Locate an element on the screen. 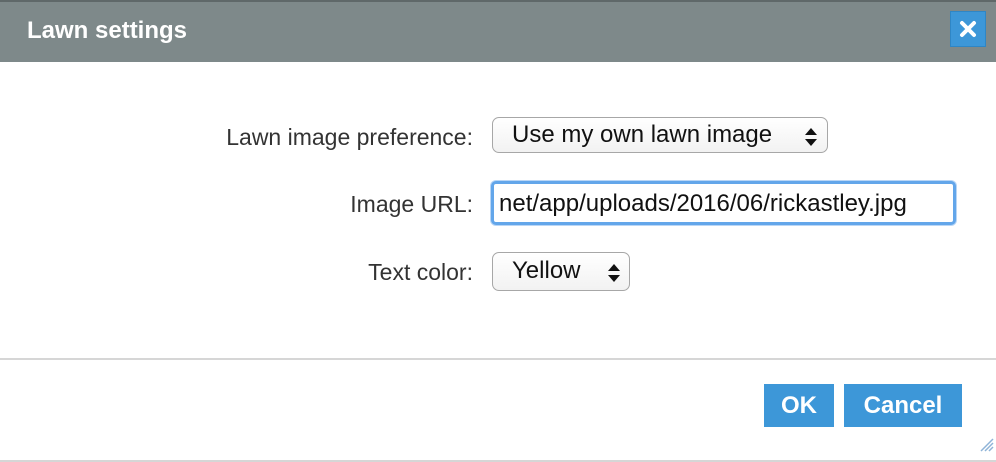  image-url-value: net/app/uploads/2016/06/rickastley.jpg is located at coordinates (703, 203).